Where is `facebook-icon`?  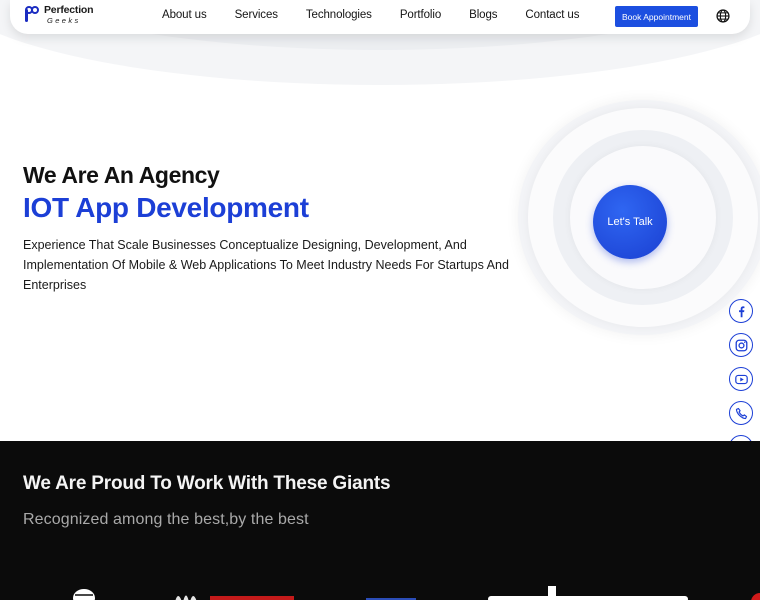
facebook-icon is located at coordinates (741, 311).